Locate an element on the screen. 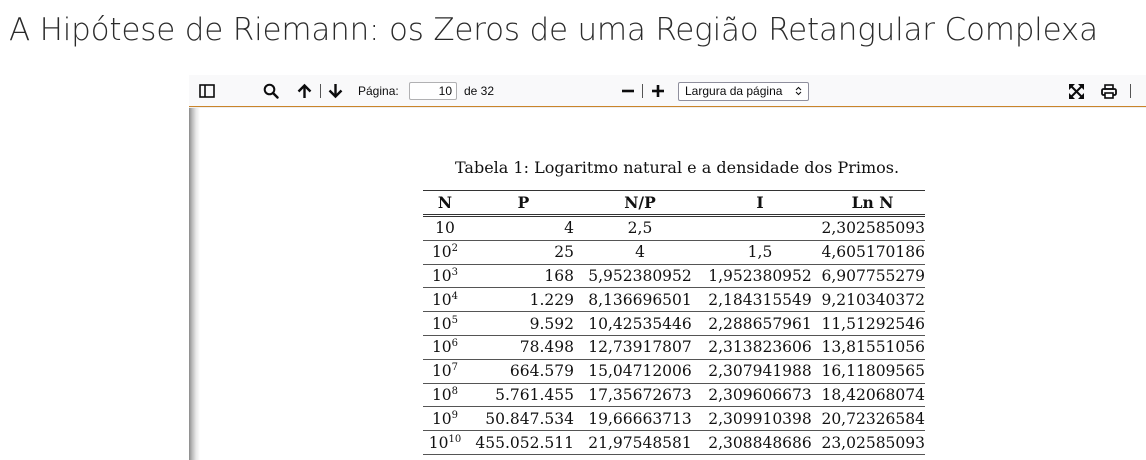 This screenshot has height=460, width=1146. find-button is located at coordinates (271, 91).